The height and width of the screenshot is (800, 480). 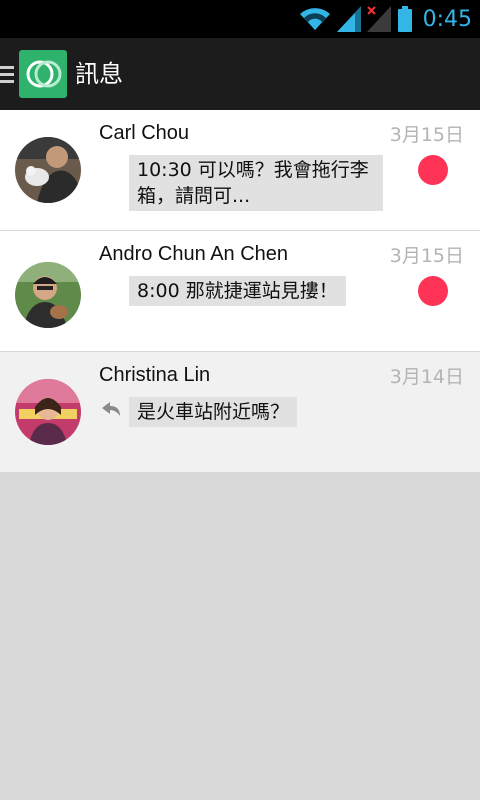 I want to click on contact-name: Andro Chun An Chen, so click(x=194, y=254).